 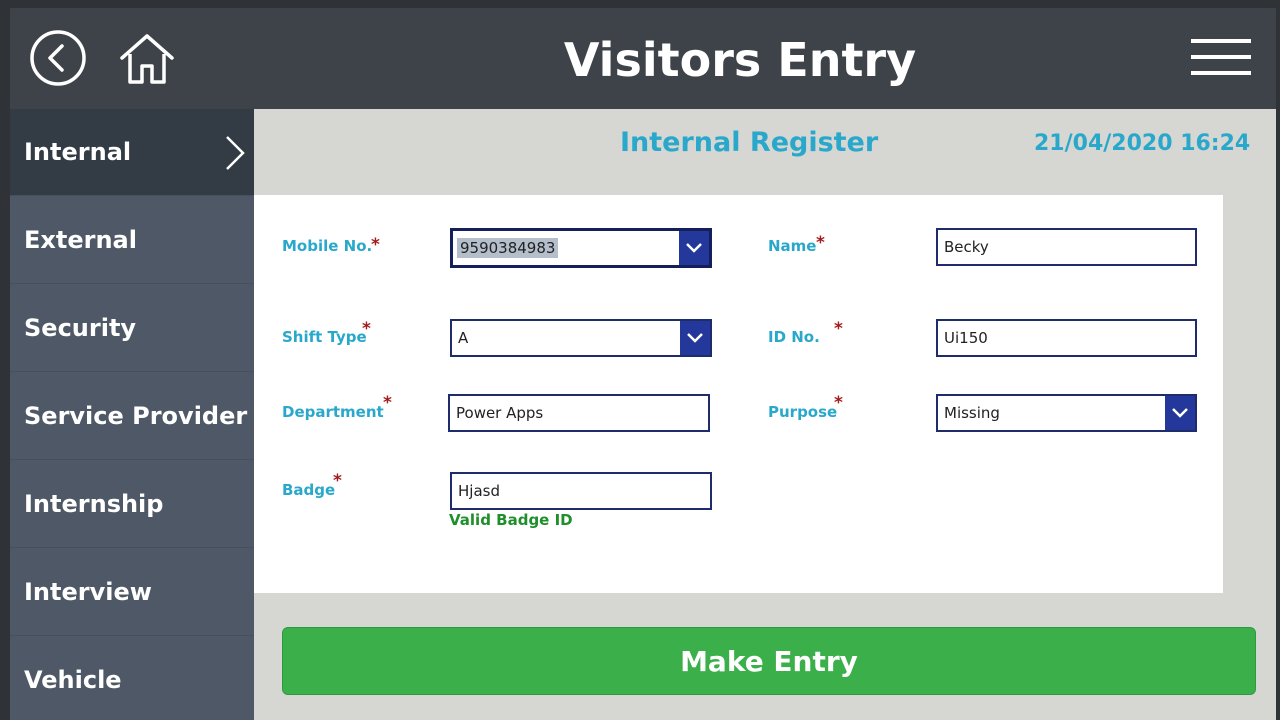 I want to click on id-no-input: Ui150, so click(x=1066, y=338).